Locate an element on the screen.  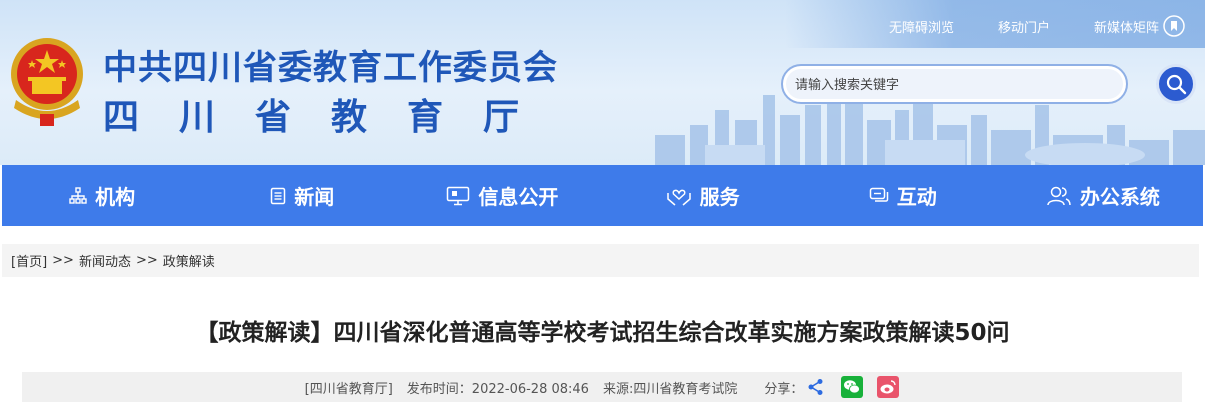
nav-item-office-system: 办公系统 is located at coordinates (1103, 195).